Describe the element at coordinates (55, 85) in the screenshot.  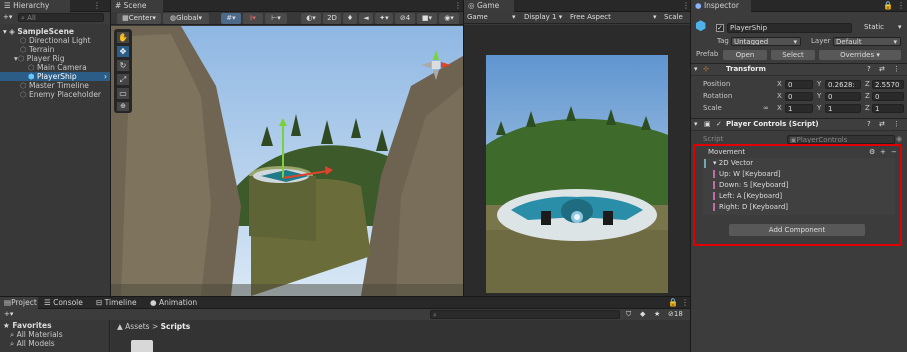
I see `hierarchy-item: ⬡ Master Timeline` at that location.